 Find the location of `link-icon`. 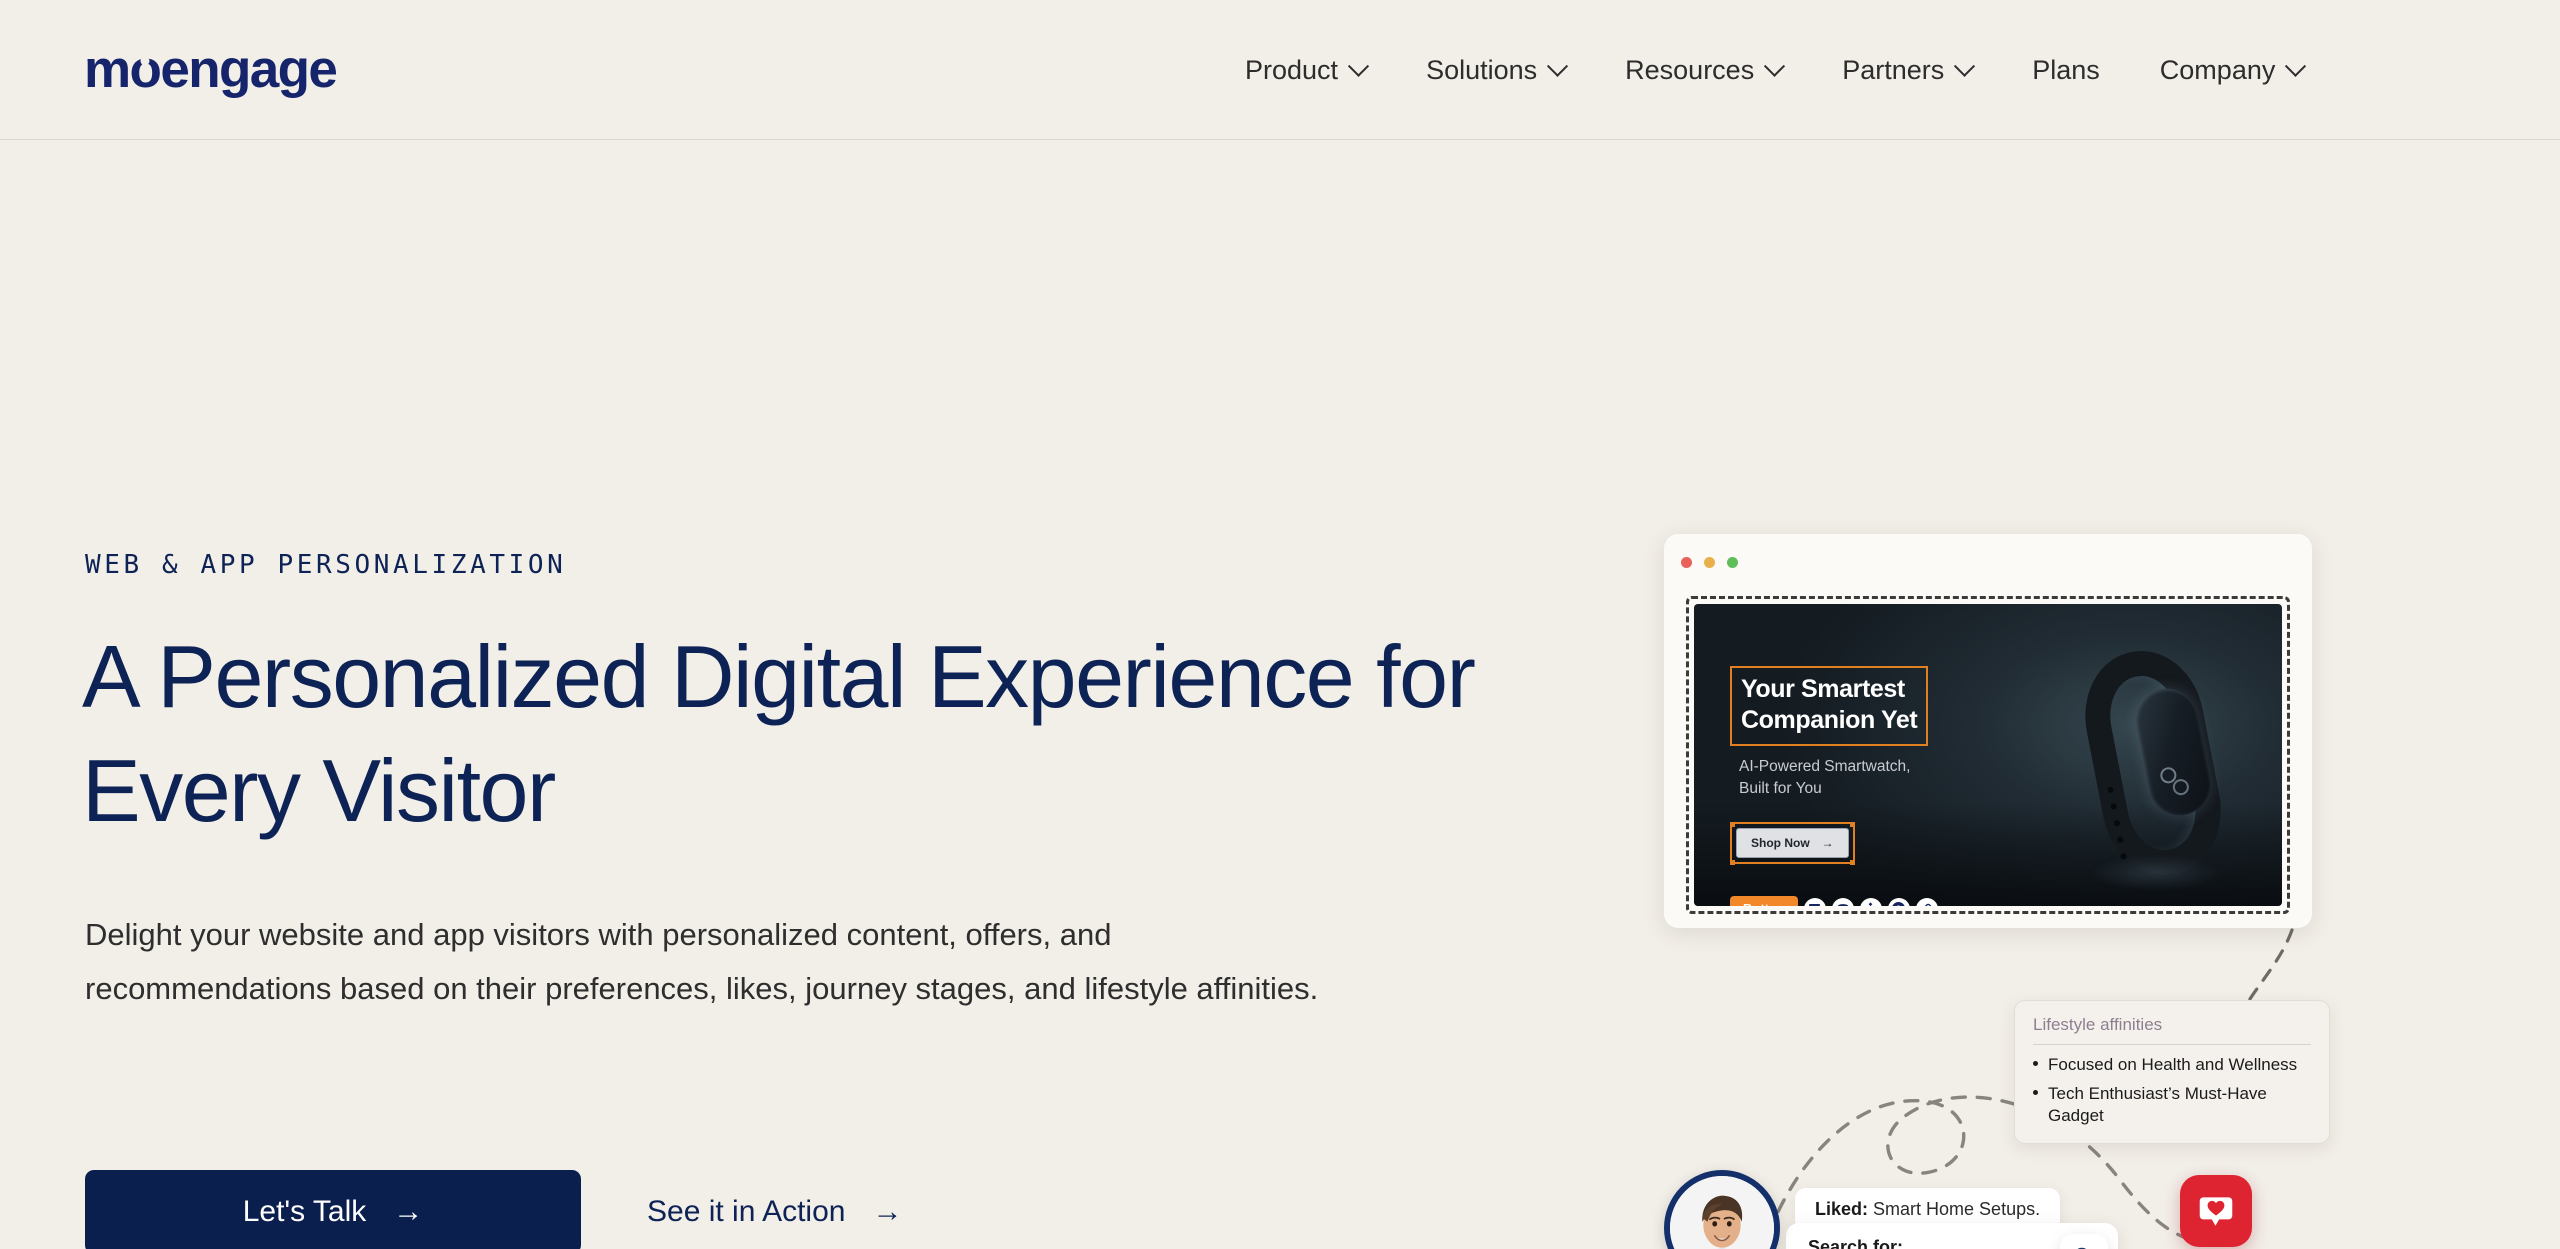

link-icon is located at coordinates (1926, 901).